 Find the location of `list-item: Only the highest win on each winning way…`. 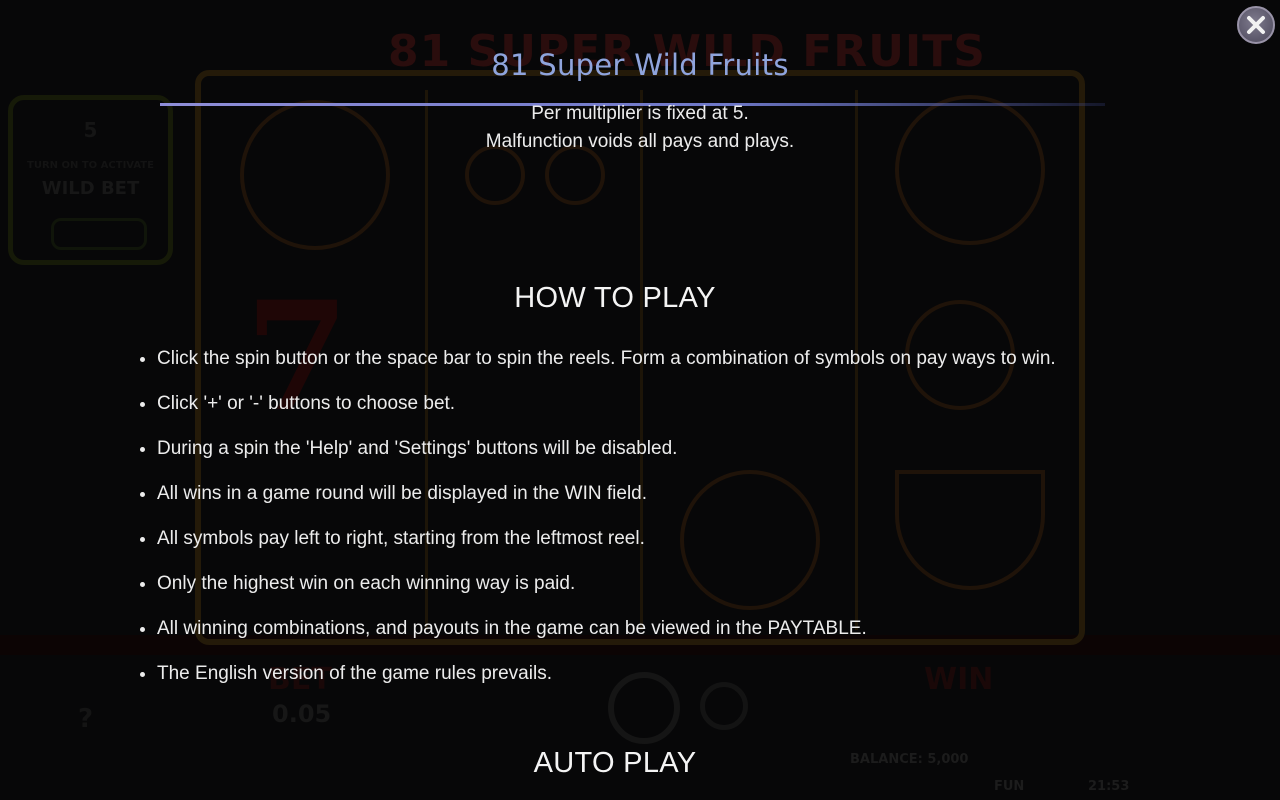

list-item: Only the highest win on each winning way… is located at coordinates (627, 583).